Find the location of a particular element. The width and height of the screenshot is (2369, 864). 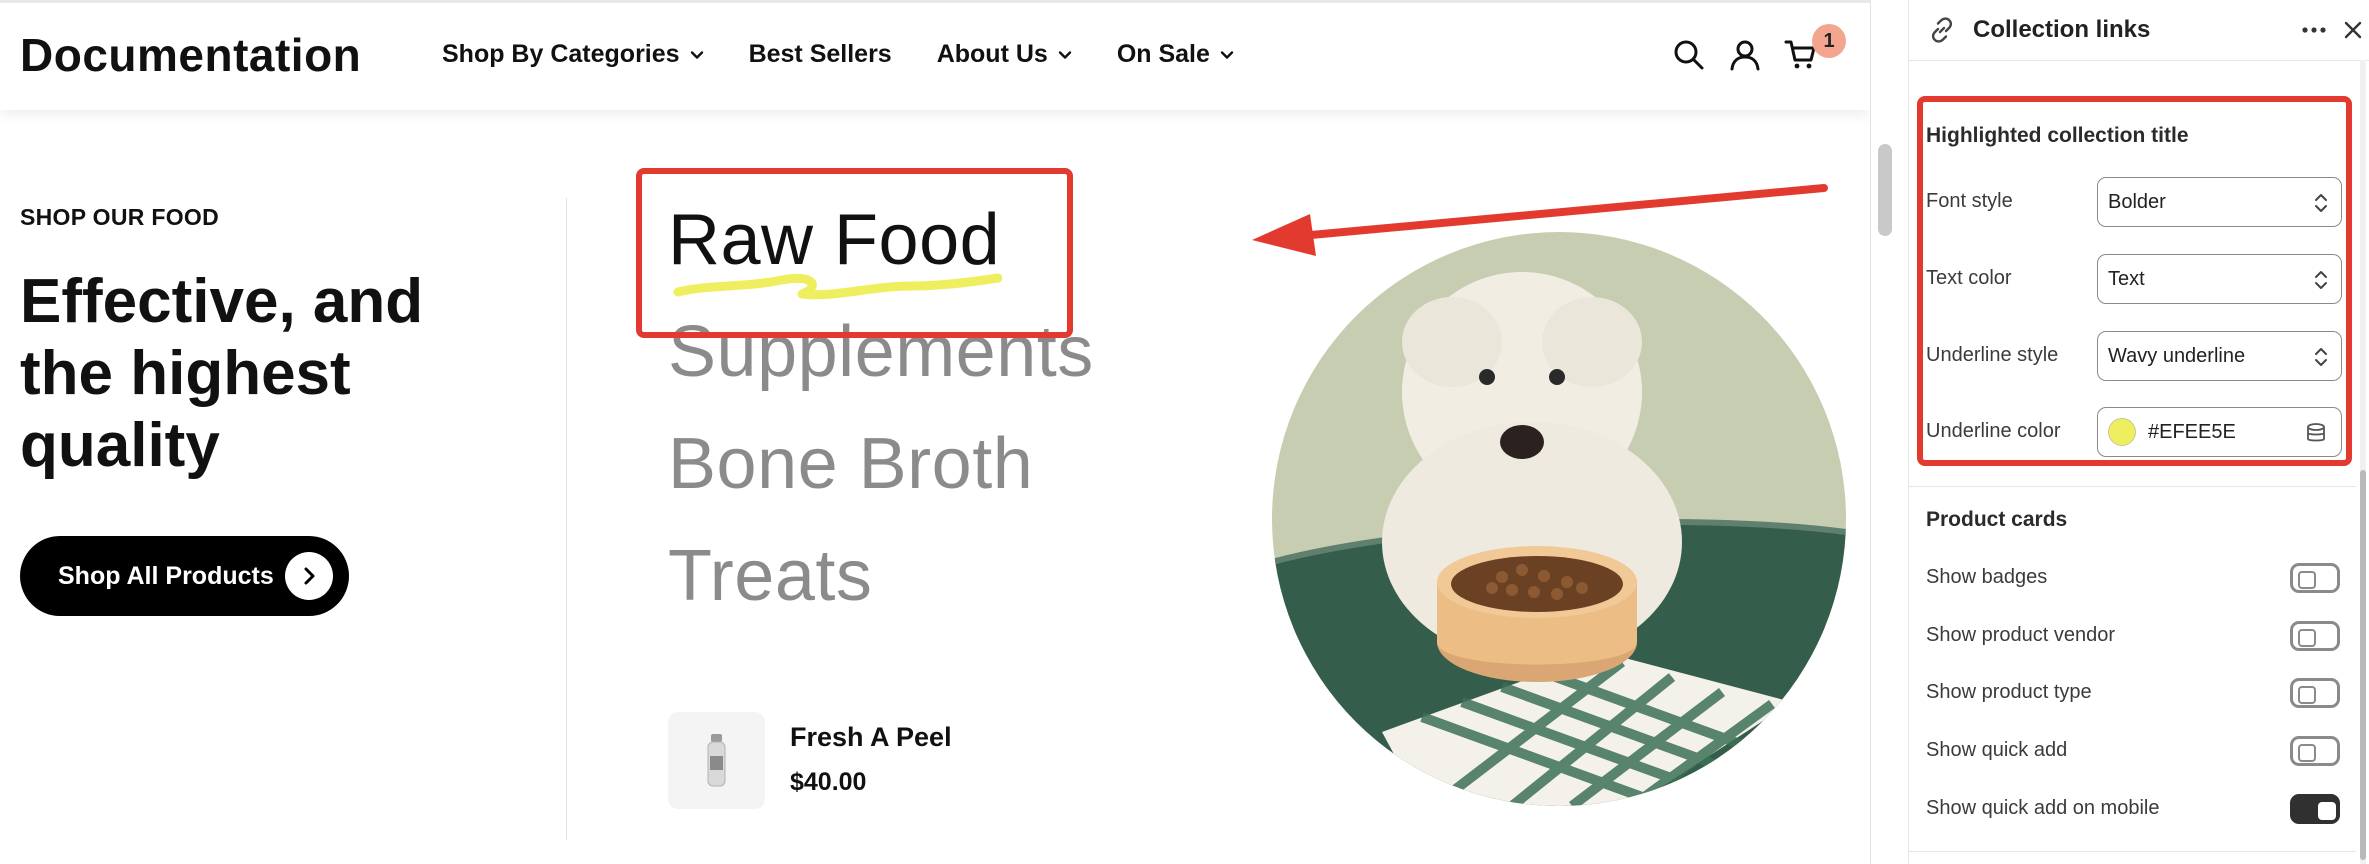

nav-item-label: Shop By Categories is located at coordinates (561, 54).